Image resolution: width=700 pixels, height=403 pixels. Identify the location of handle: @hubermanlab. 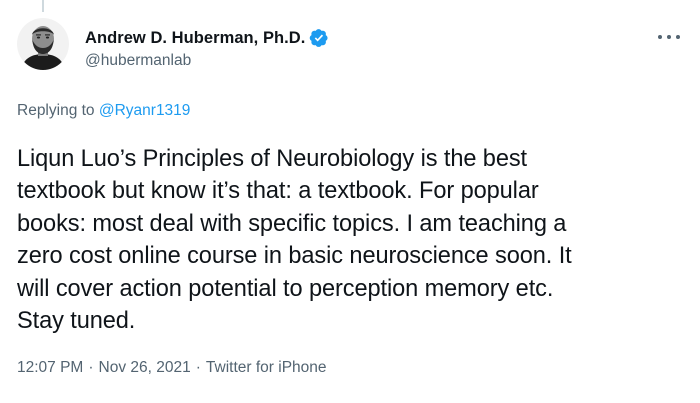
(207, 61).